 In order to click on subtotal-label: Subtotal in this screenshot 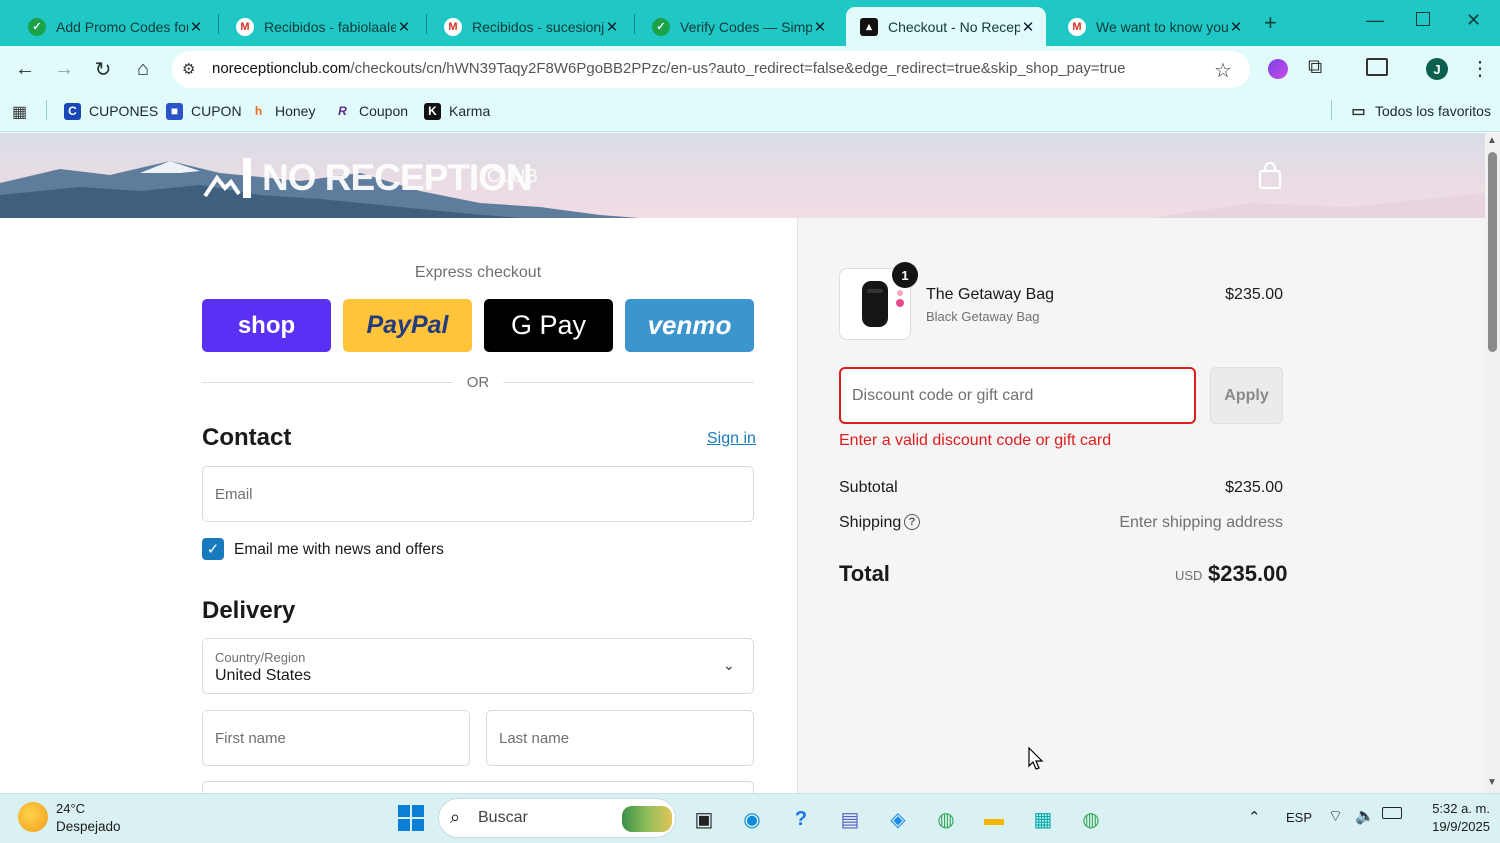, I will do `click(868, 487)`.